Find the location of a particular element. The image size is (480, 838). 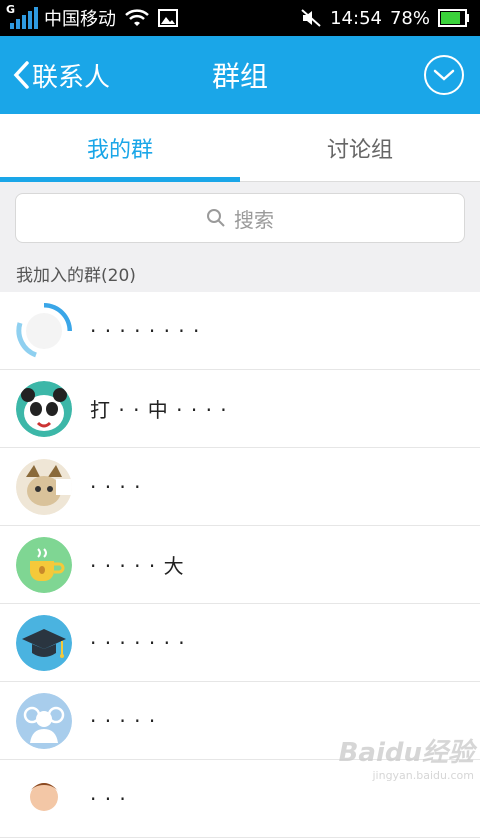

search-area: 搜索 is located at coordinates (240, 218).